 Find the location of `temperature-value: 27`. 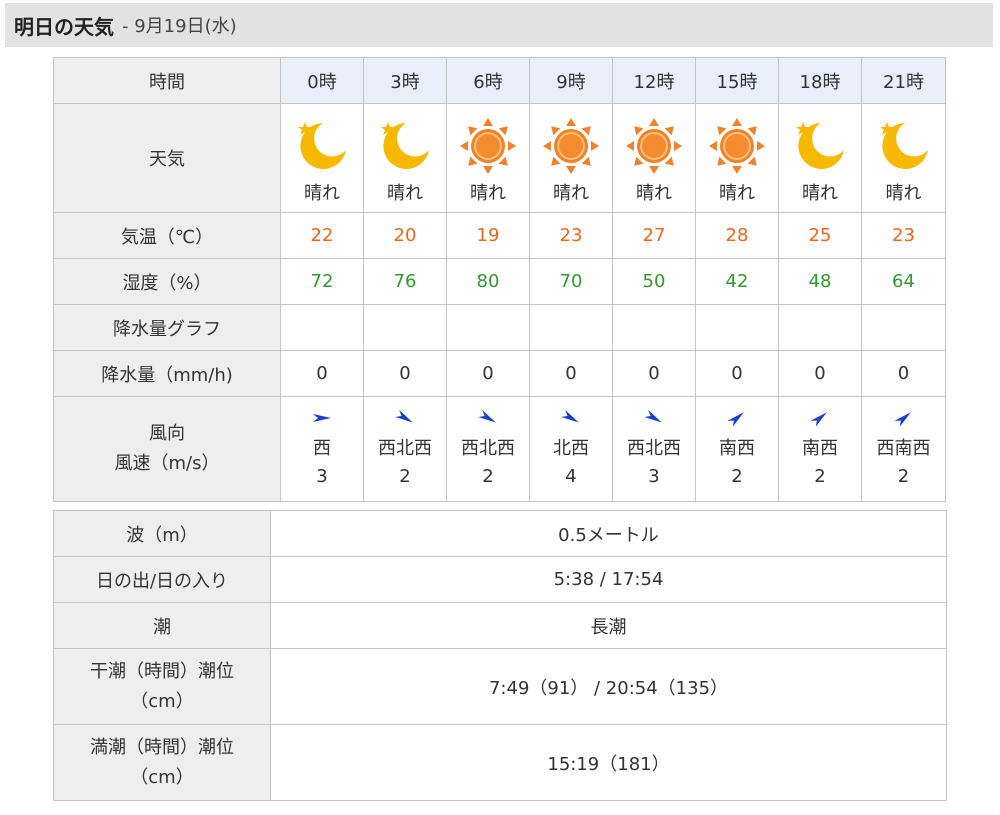

temperature-value: 27 is located at coordinates (654, 235).